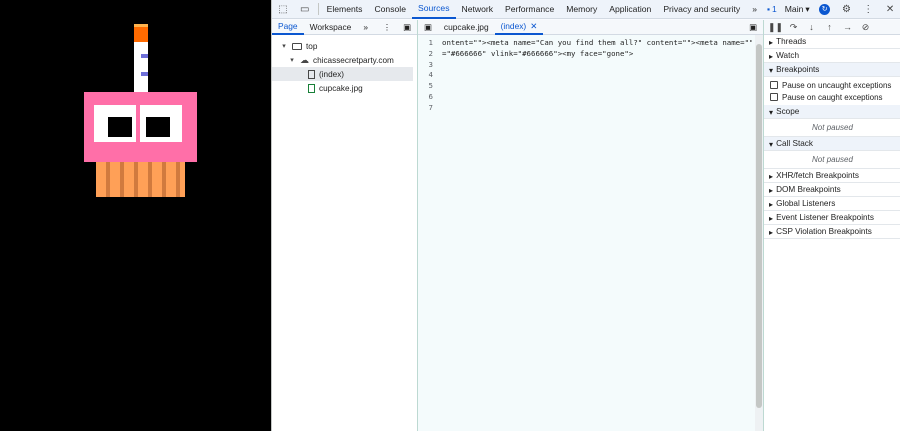 The height and width of the screenshot is (431, 900). I want to click on line-number: 7, so click(430, 108).